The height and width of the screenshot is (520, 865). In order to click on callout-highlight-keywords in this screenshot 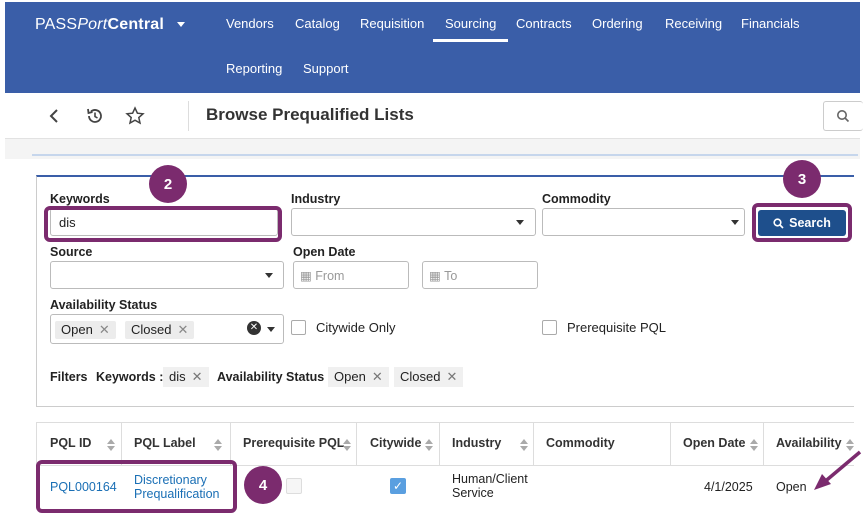, I will do `click(163, 224)`.